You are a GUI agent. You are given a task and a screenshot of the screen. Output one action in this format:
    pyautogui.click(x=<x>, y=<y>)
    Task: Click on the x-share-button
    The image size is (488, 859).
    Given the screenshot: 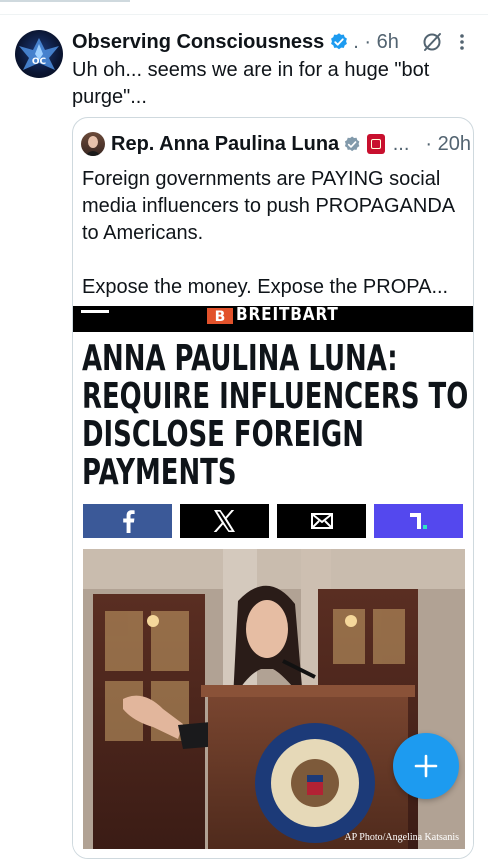 What is the action you would take?
    pyautogui.click(x=224, y=521)
    